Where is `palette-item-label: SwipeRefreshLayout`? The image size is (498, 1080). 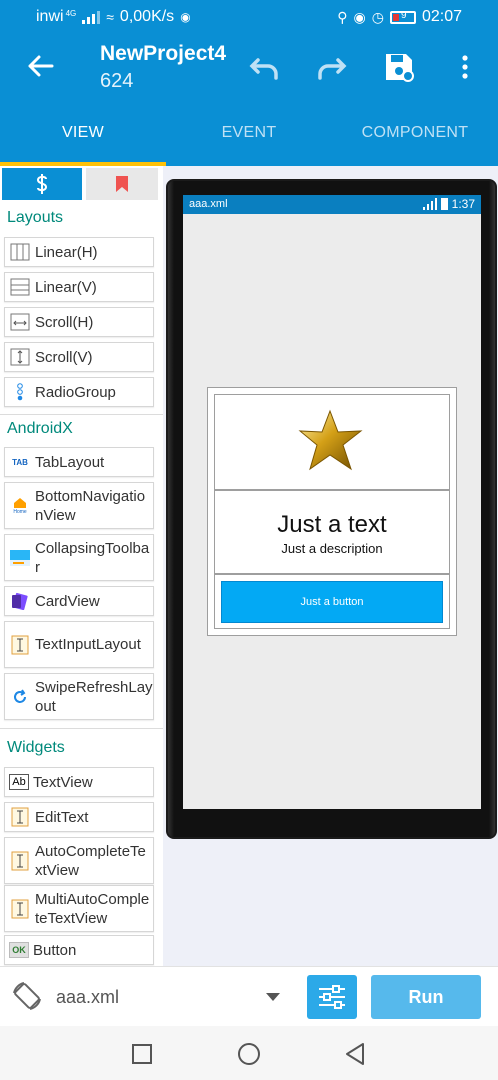 palette-item-label: SwipeRefreshLayout is located at coordinates (94, 696).